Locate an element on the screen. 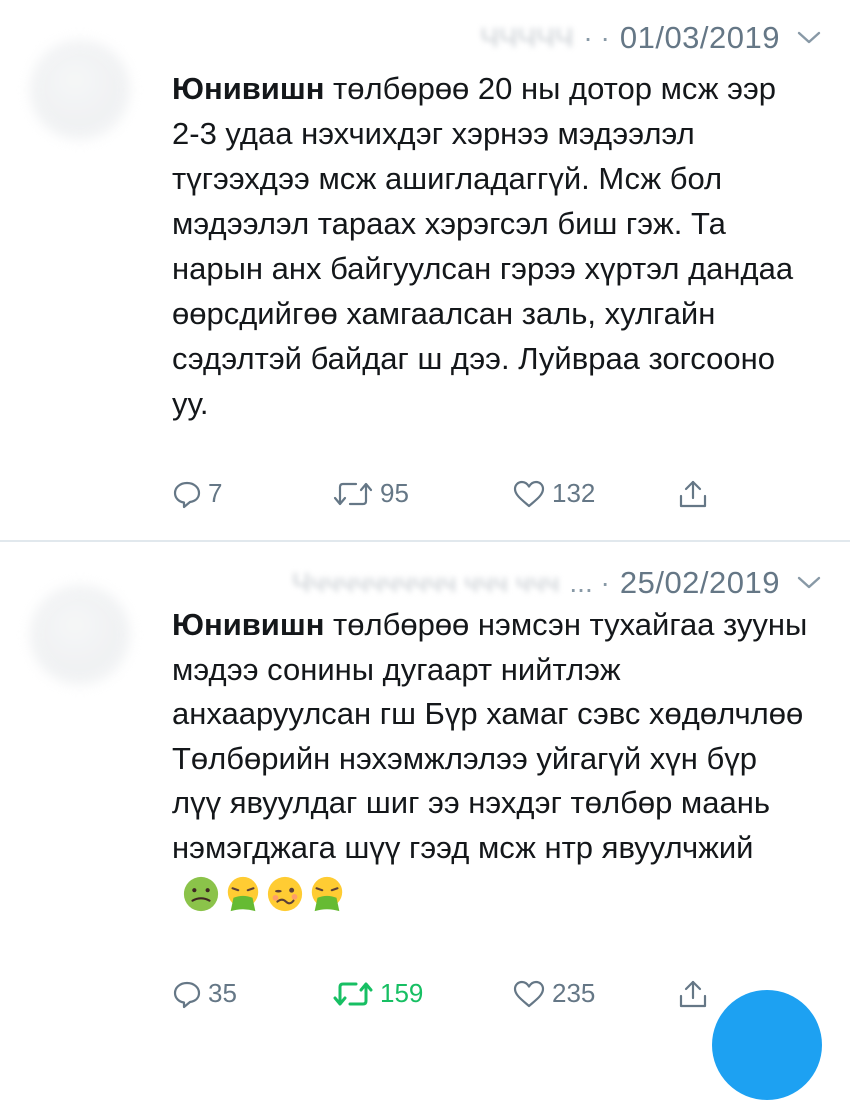  woozy-face-emoji is located at coordinates (285, 893).